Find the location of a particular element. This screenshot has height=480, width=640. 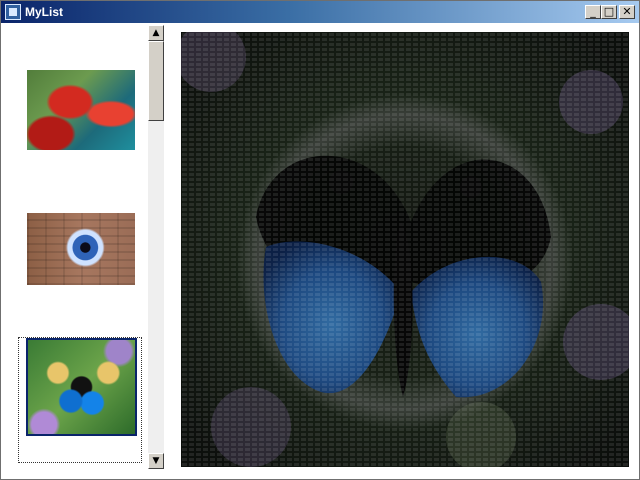

scroll-down-button: ▼ is located at coordinates (156, 461).